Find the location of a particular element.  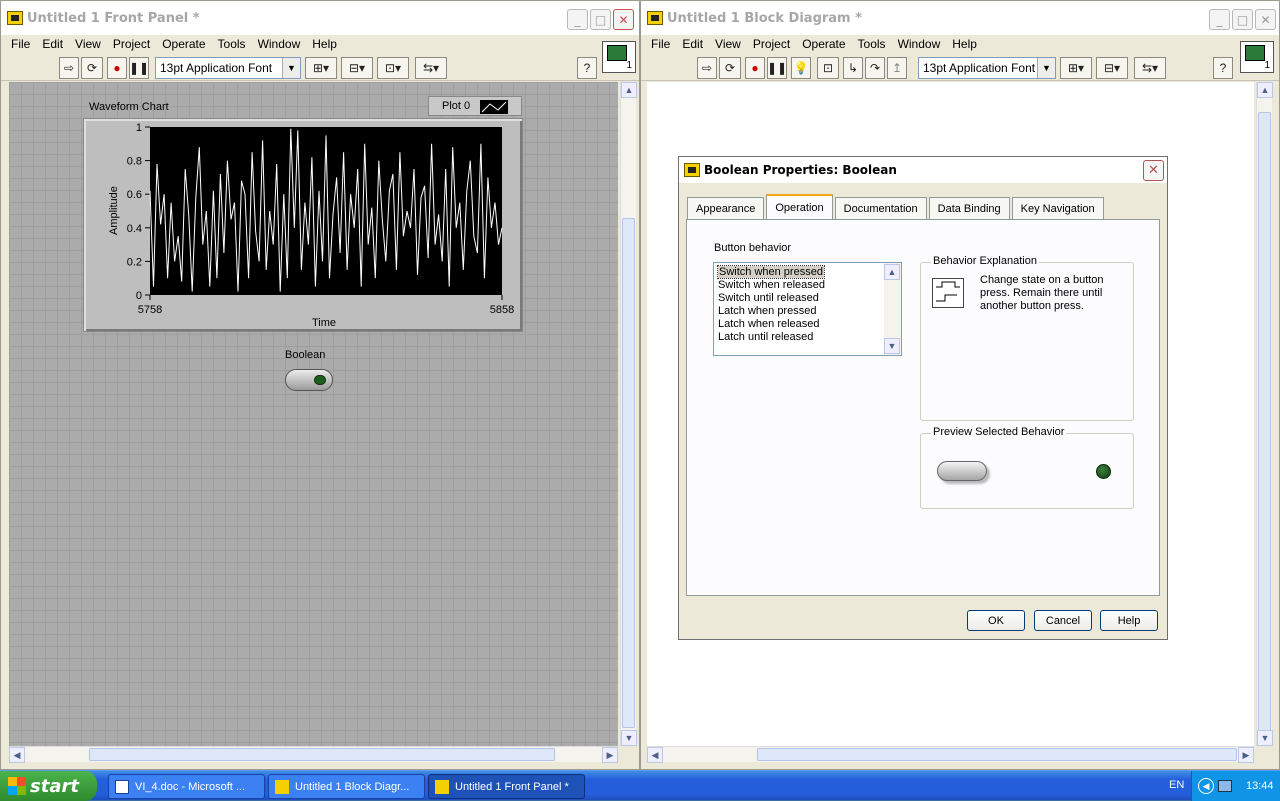

behavior-item: Switch when released is located at coordinates (771, 285).